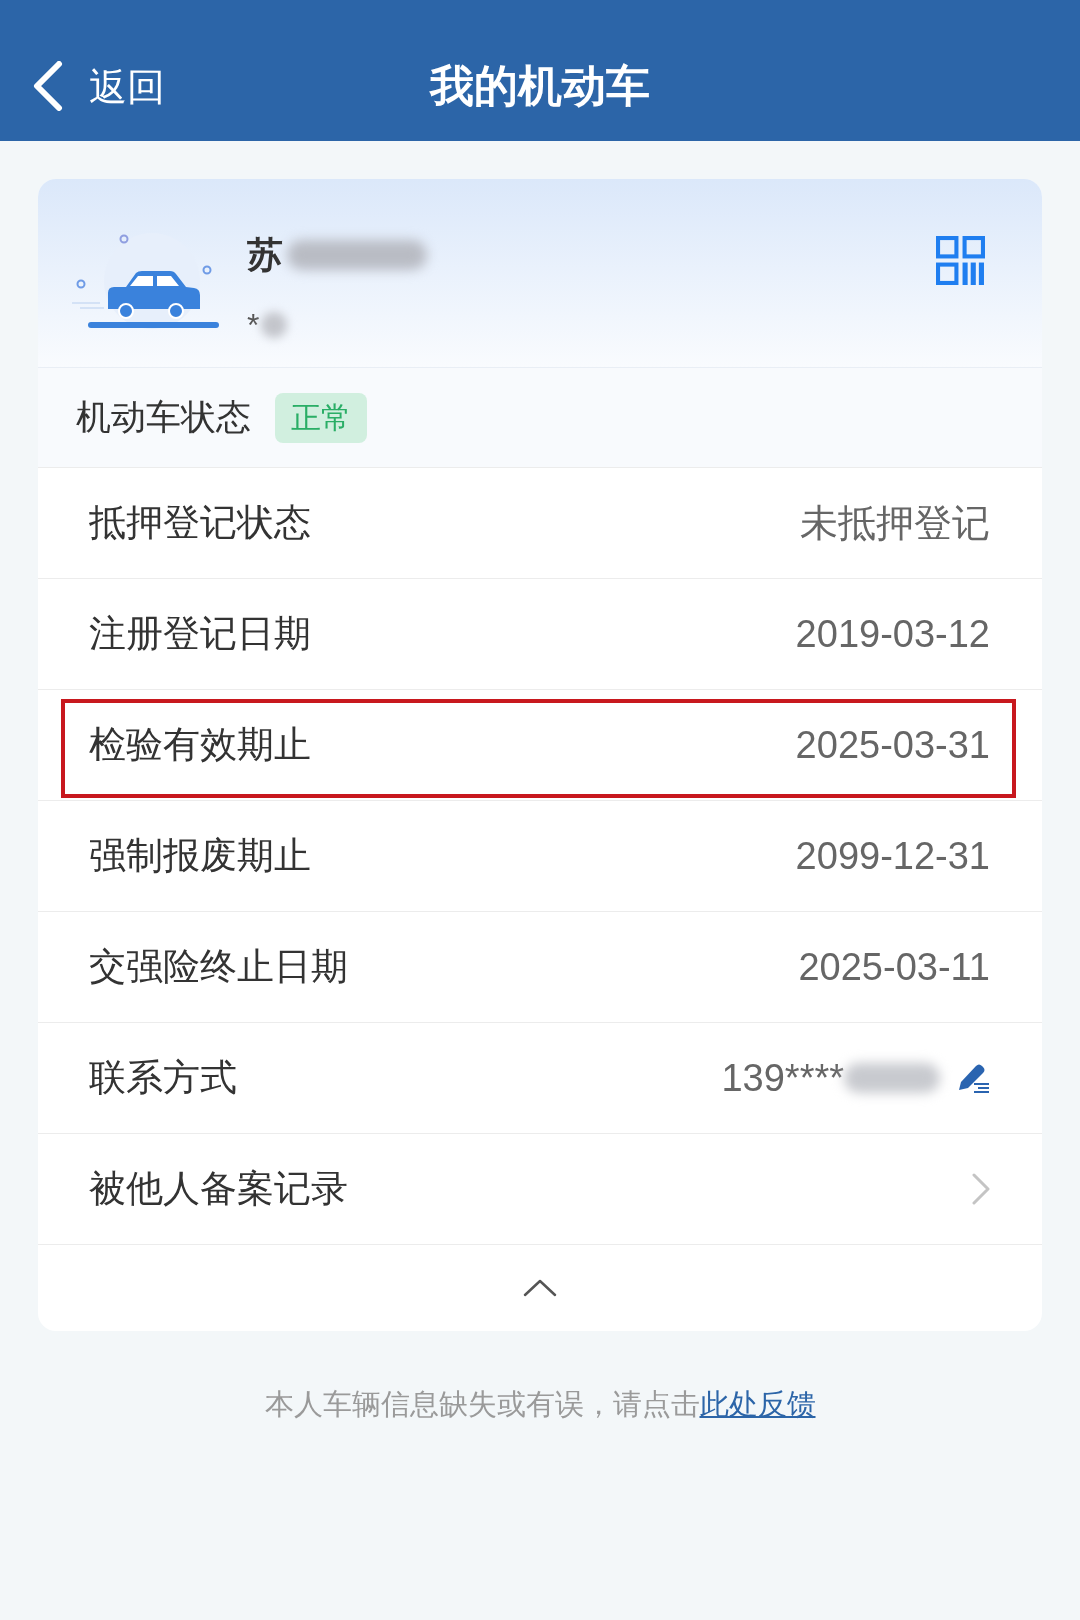  I want to click on row-value: 2019-03-12, so click(892, 634).